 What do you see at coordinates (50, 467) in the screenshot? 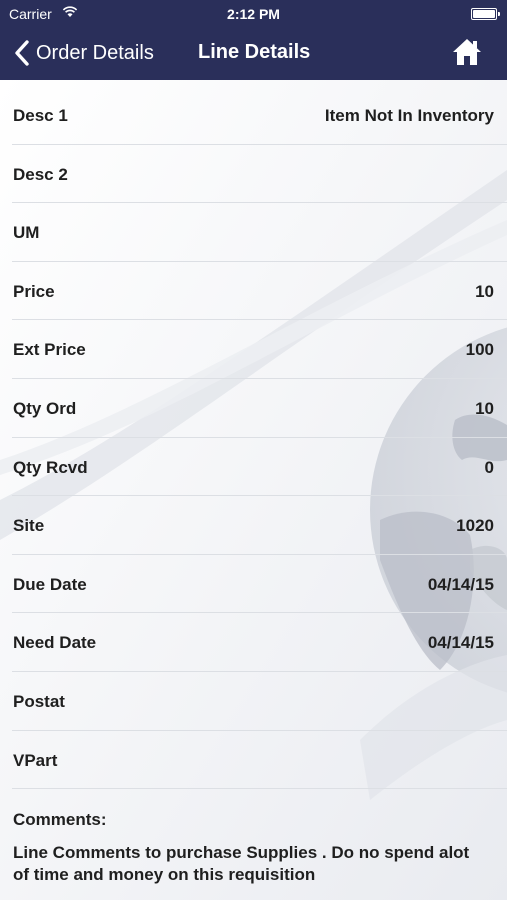
I see `field-label: Qty Rcvd` at bounding box center [50, 467].